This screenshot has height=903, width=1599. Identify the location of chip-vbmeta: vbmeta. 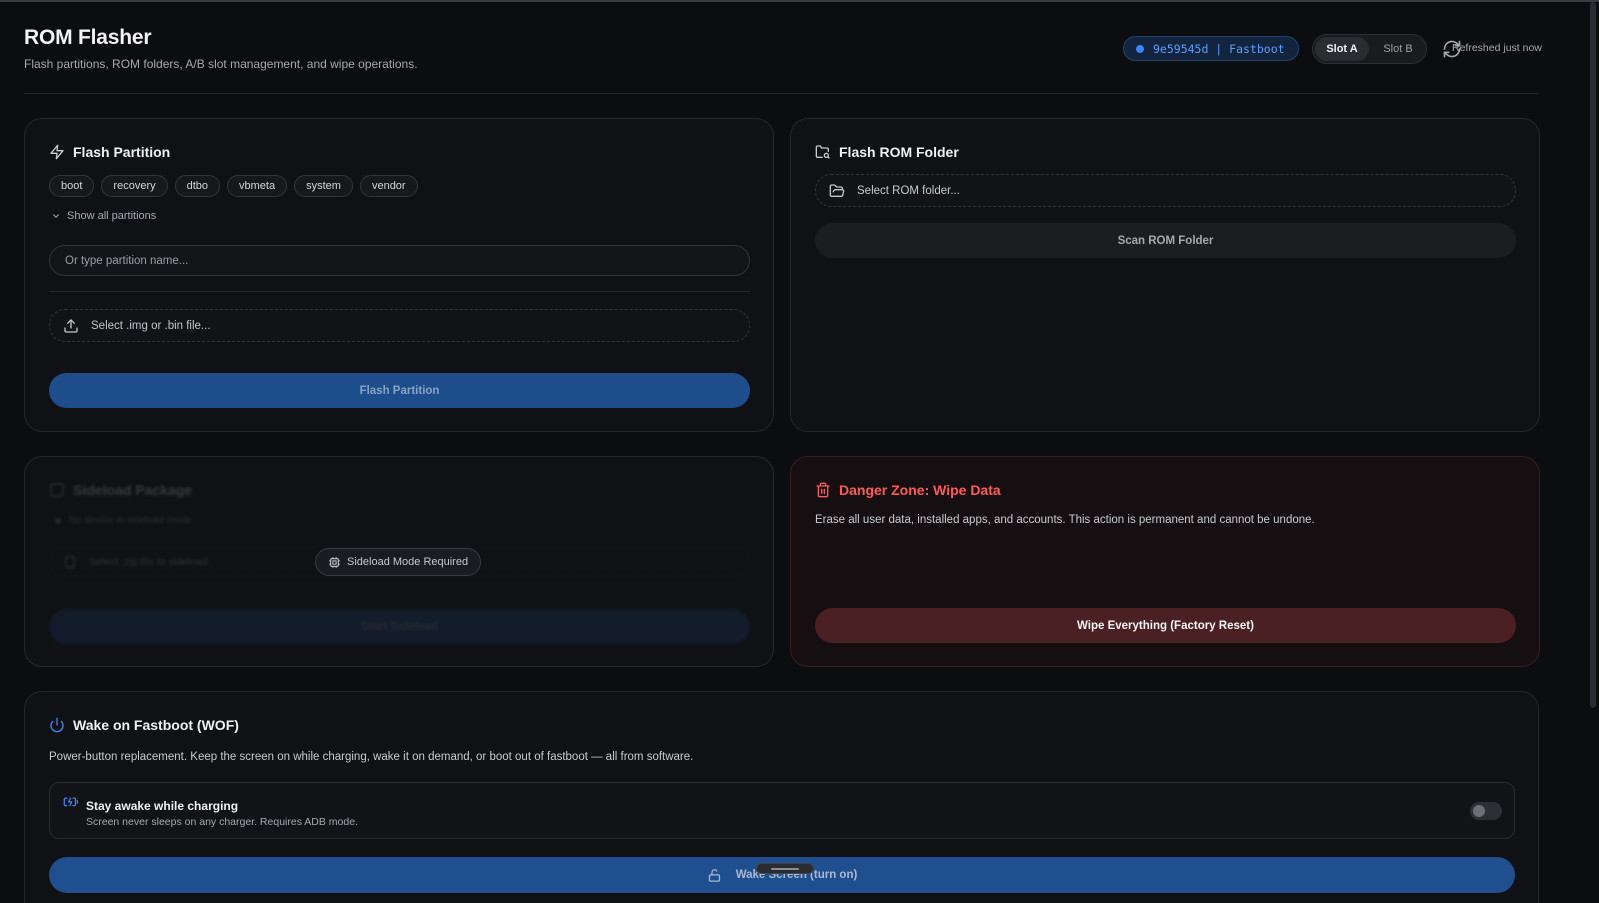
(257, 186).